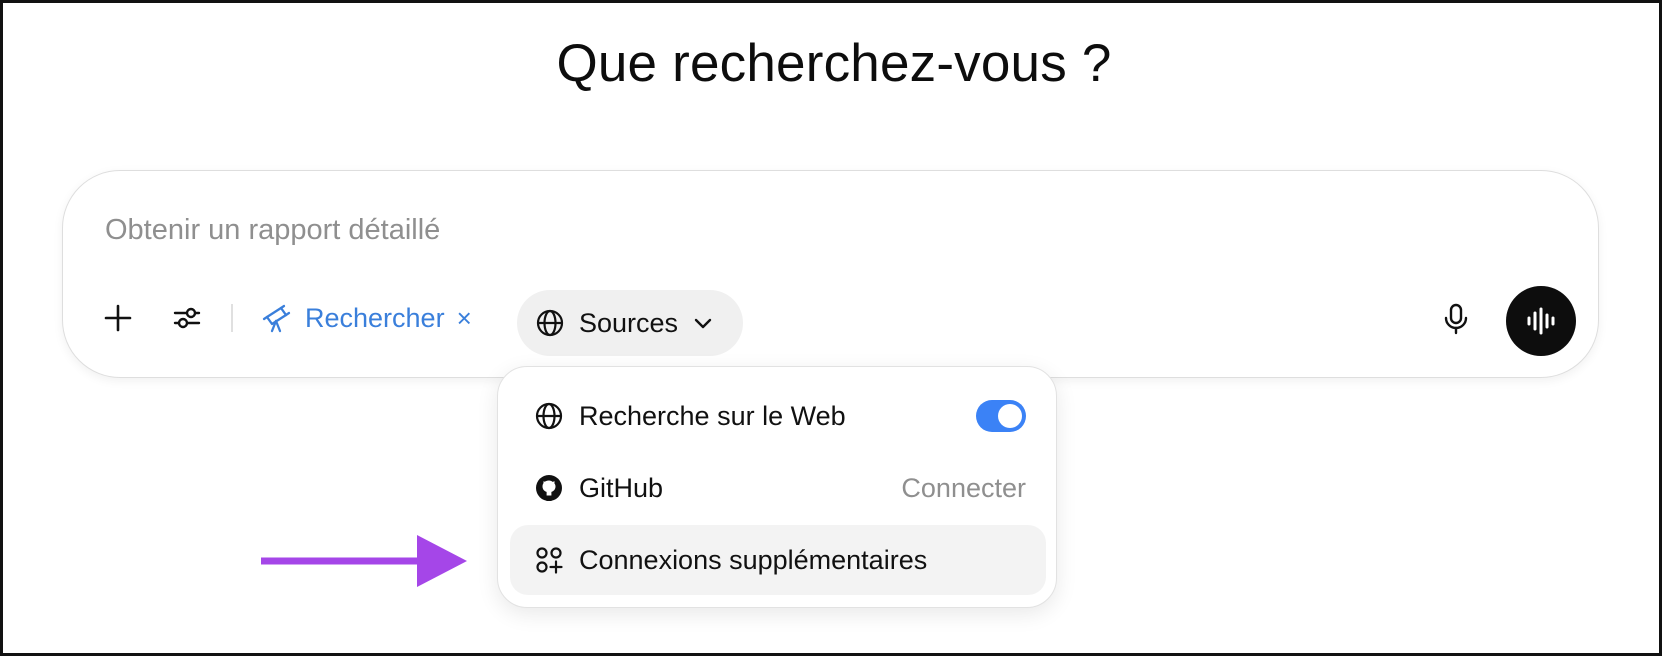  What do you see at coordinates (464, 318) in the screenshot?
I see `research-chip-close-button: ×` at bounding box center [464, 318].